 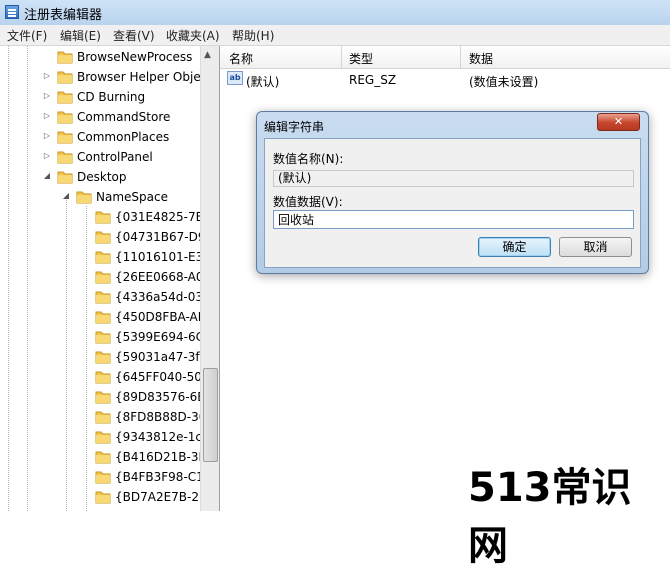 I want to click on value-name: (默认), so click(x=263, y=82).